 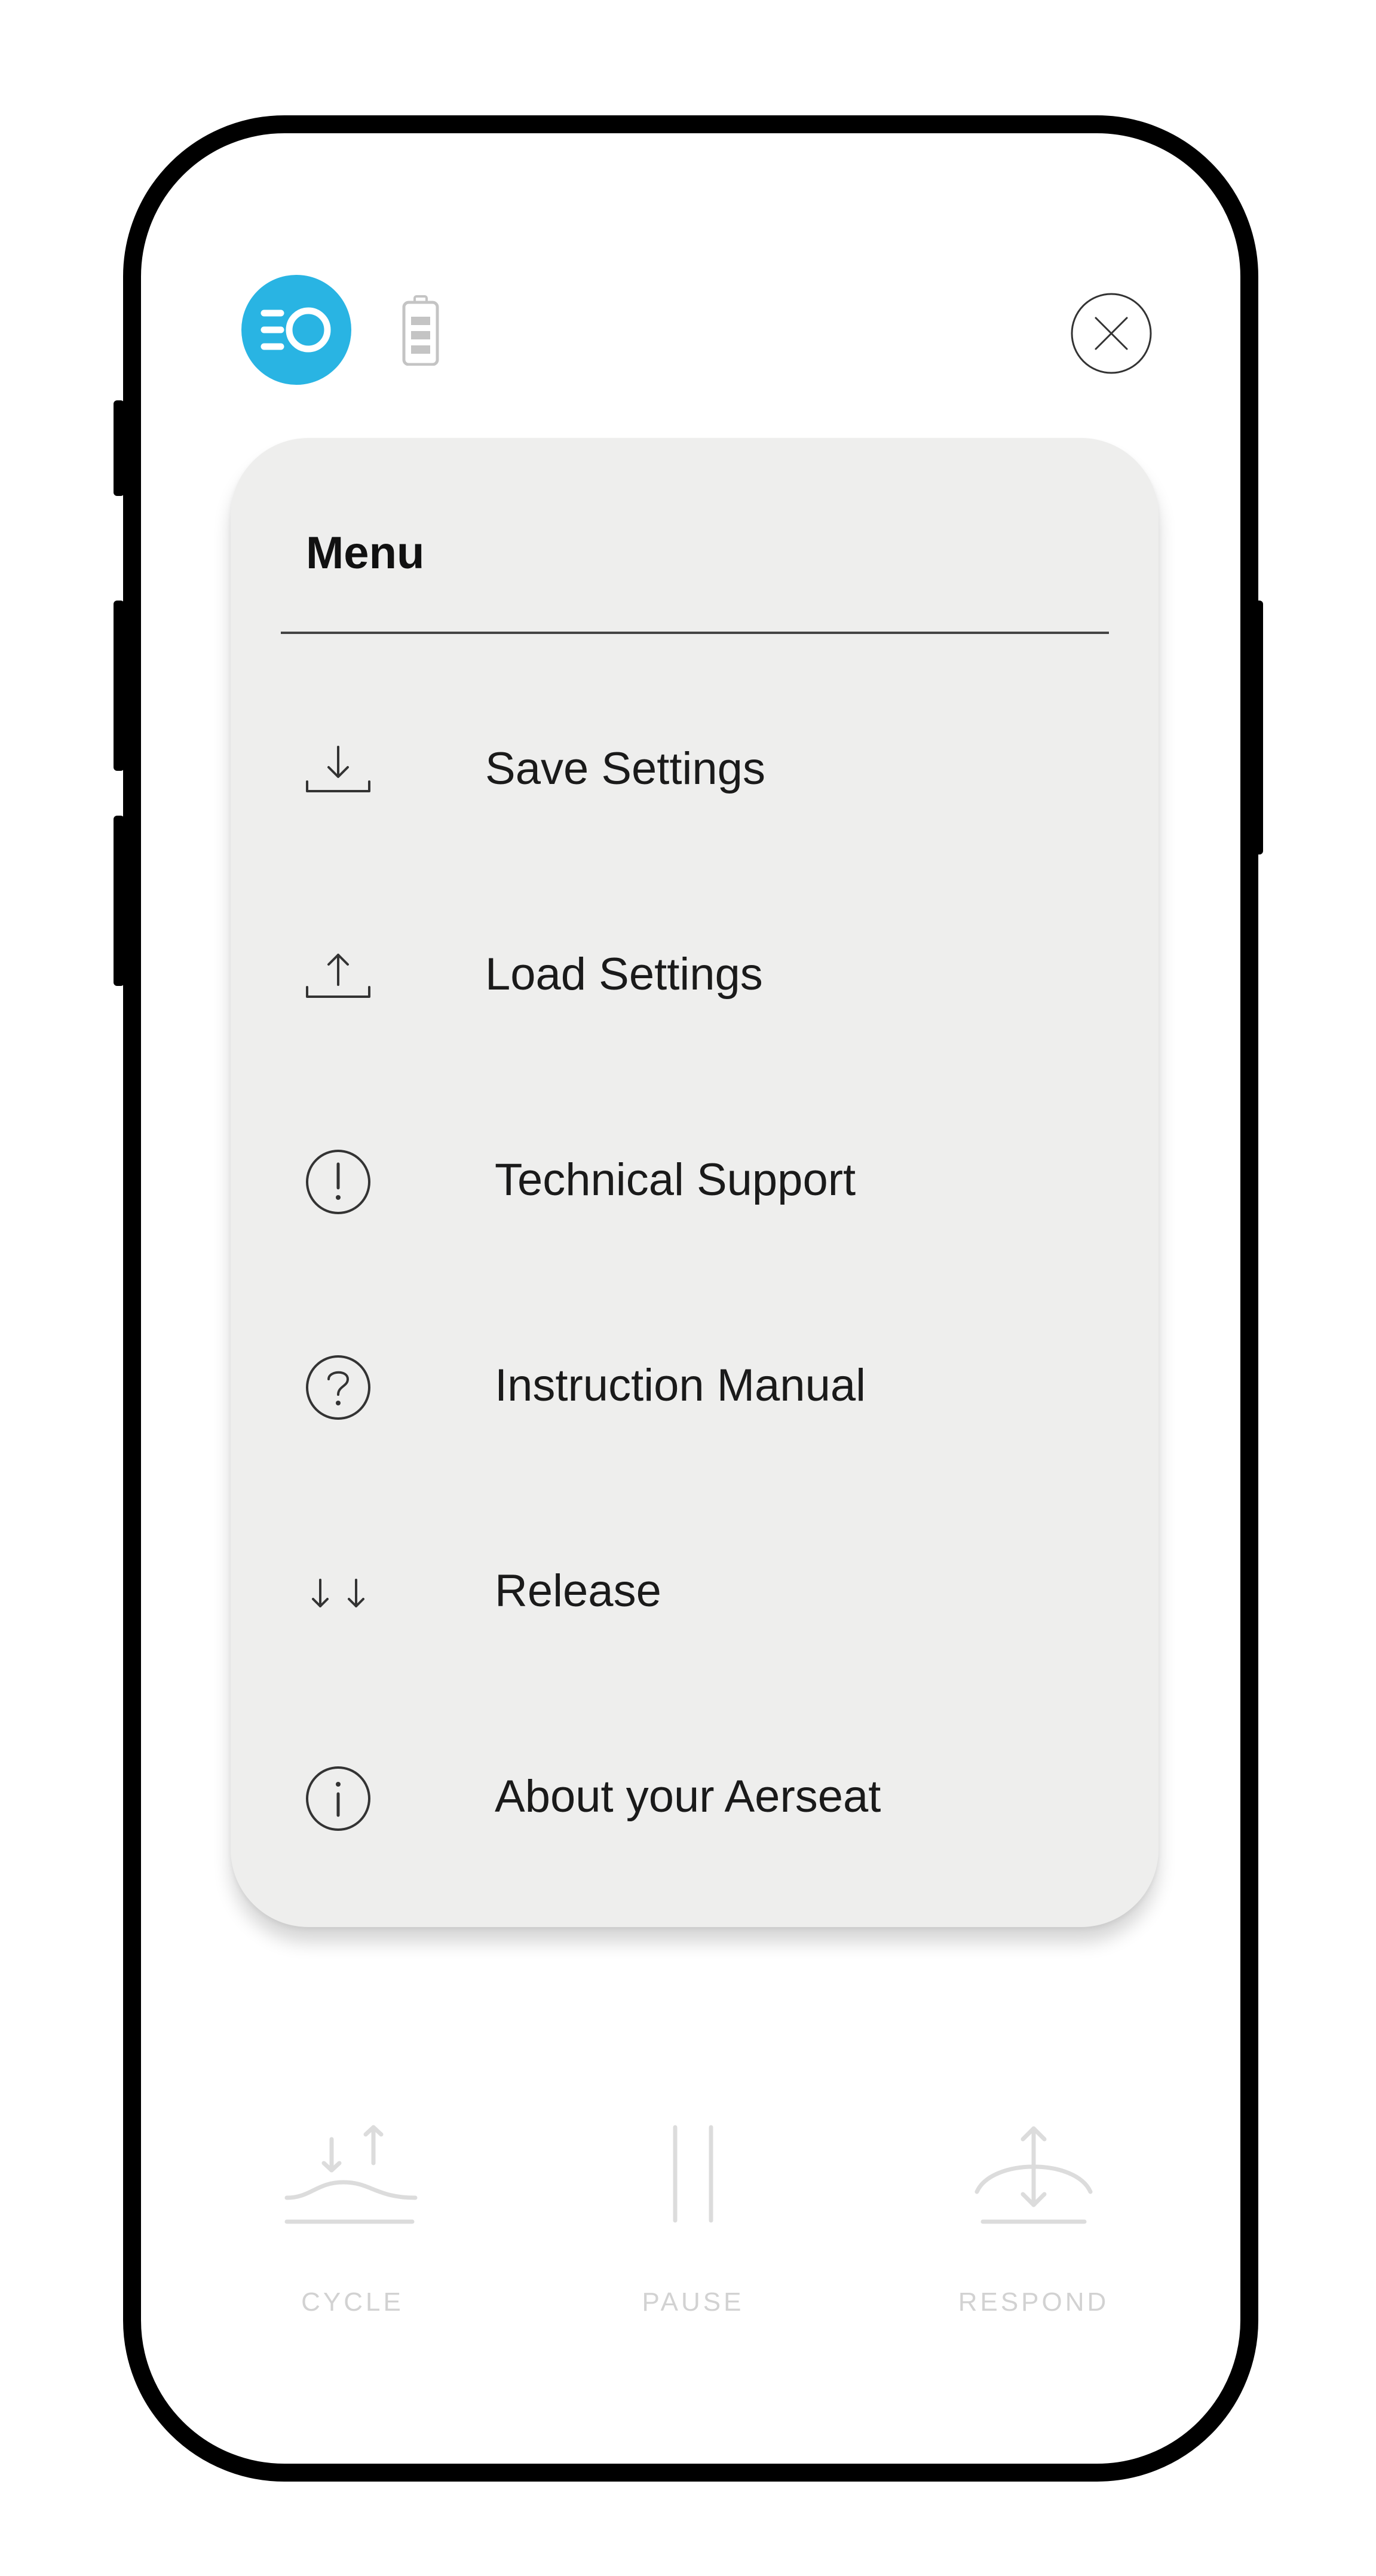 I want to click on menu-item-about: About your Aerseat, so click(x=695, y=1797).